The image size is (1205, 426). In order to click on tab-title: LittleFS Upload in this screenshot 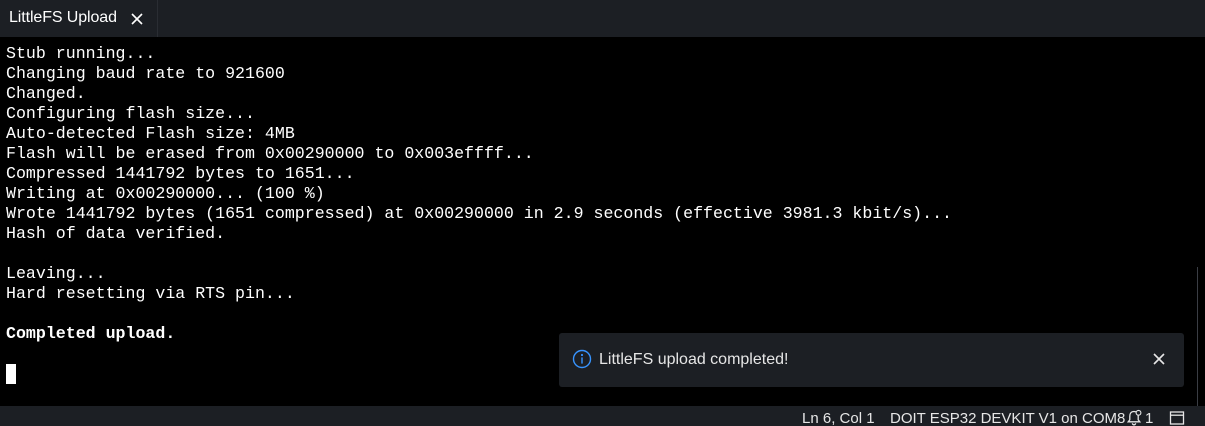, I will do `click(63, 17)`.